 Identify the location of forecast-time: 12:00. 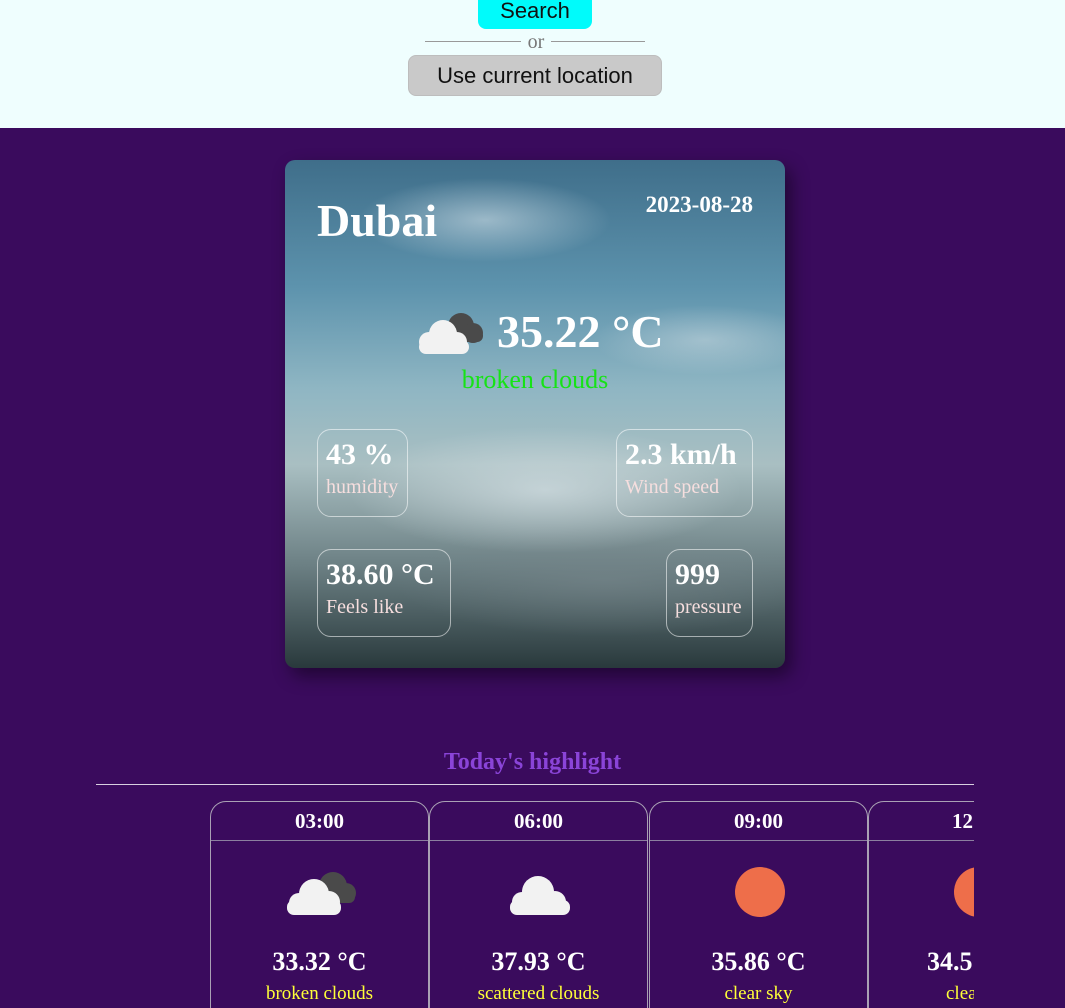
(921, 821).